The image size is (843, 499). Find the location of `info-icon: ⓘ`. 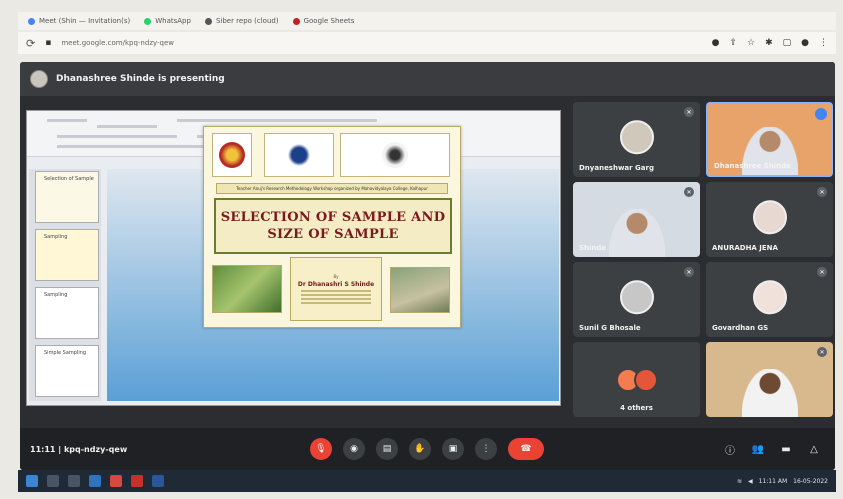

info-icon: ⓘ is located at coordinates (730, 449).